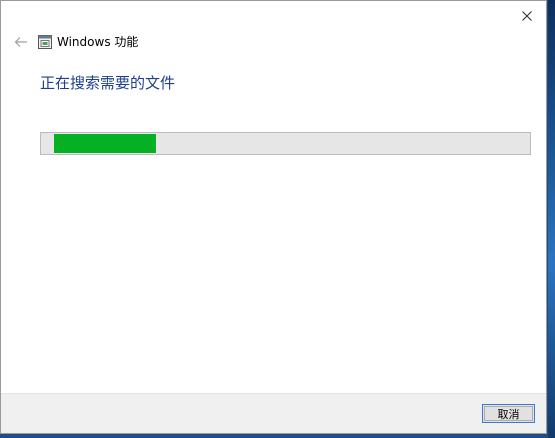 The width and height of the screenshot is (555, 438). What do you see at coordinates (105, 143) in the screenshot?
I see `progress-bar-fill` at bounding box center [105, 143].